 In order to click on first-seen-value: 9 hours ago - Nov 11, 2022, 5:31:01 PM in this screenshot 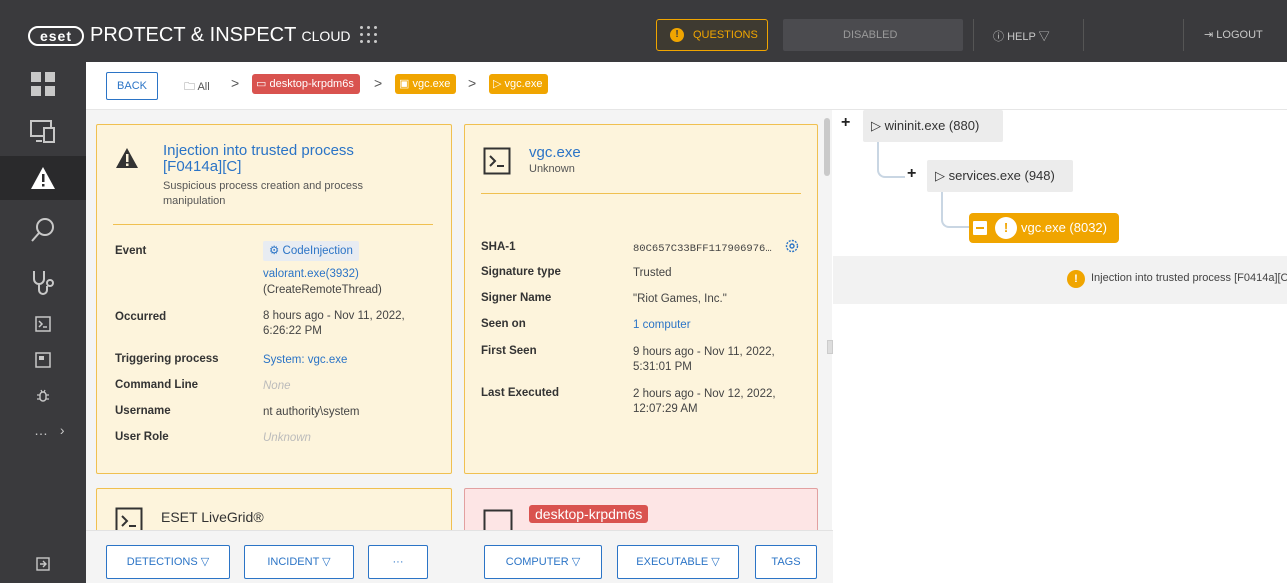, I will do `click(704, 359)`.